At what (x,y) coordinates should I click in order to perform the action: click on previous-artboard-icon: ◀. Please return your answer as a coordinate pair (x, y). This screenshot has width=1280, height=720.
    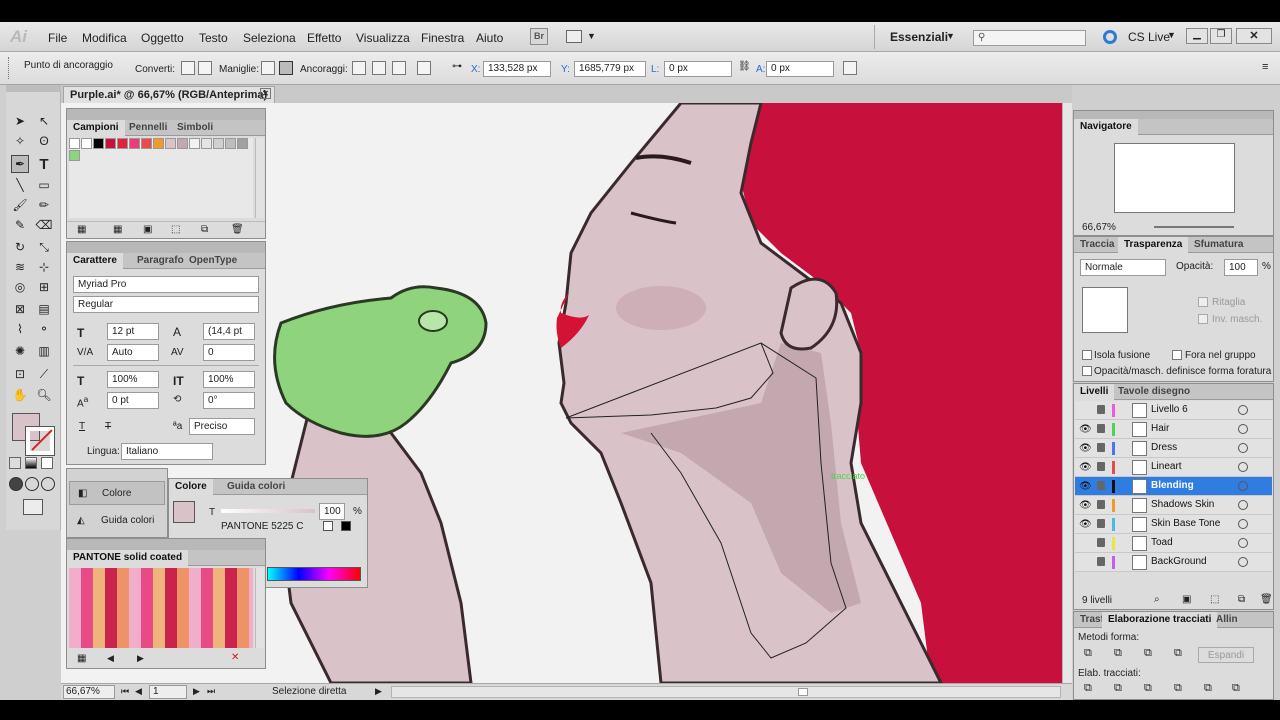
    Looking at the image, I should click on (138, 691).